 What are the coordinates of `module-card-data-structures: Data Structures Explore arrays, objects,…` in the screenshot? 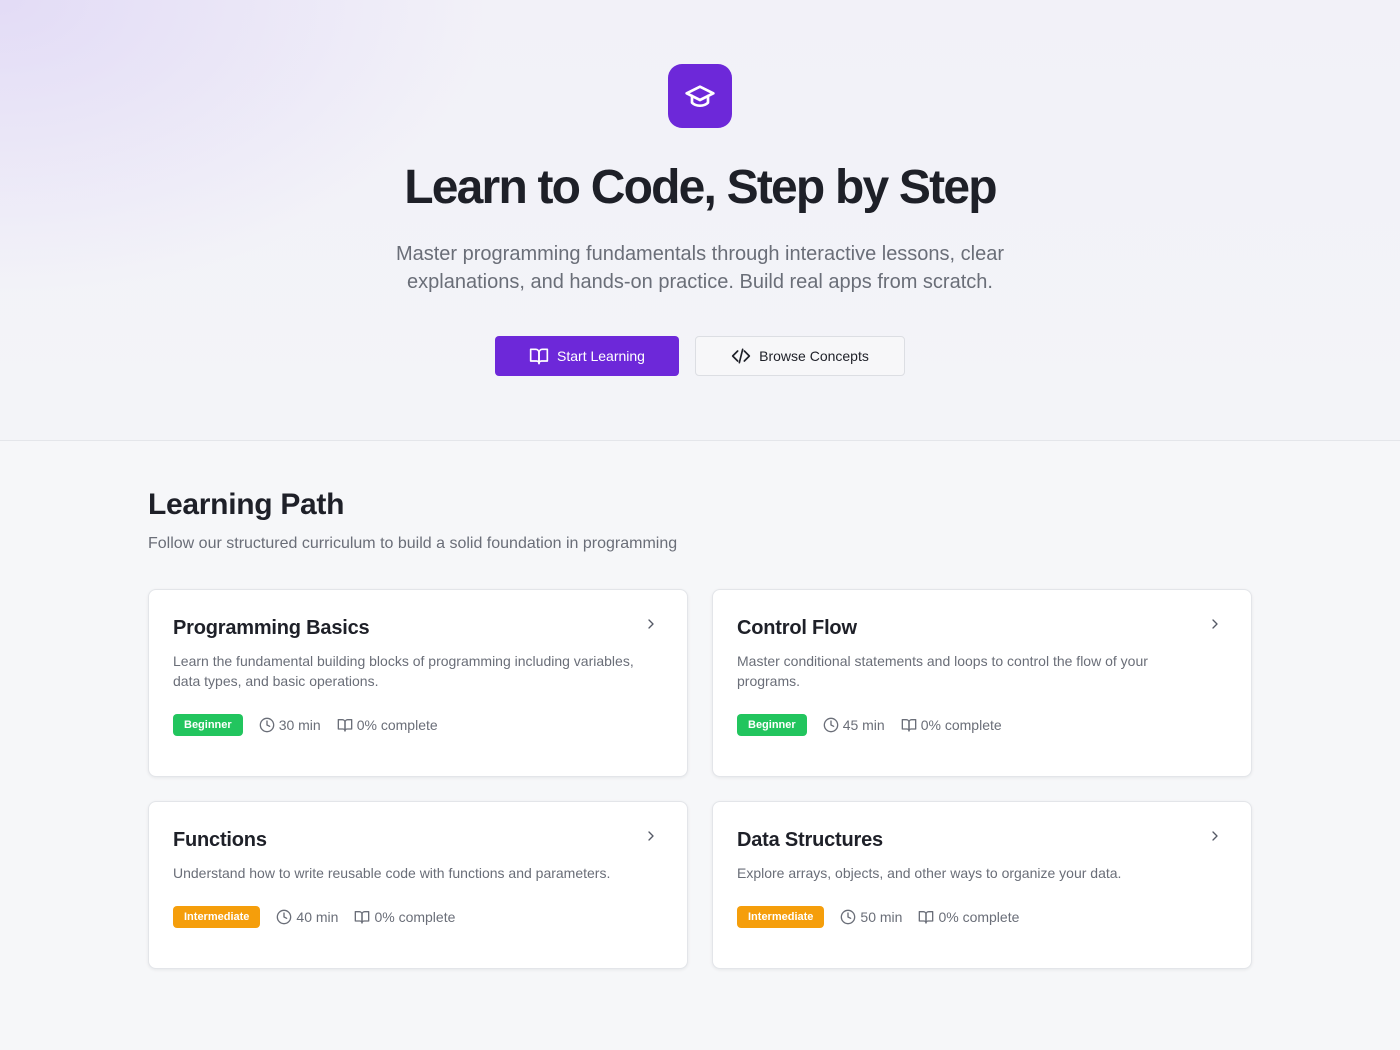 It's located at (982, 885).